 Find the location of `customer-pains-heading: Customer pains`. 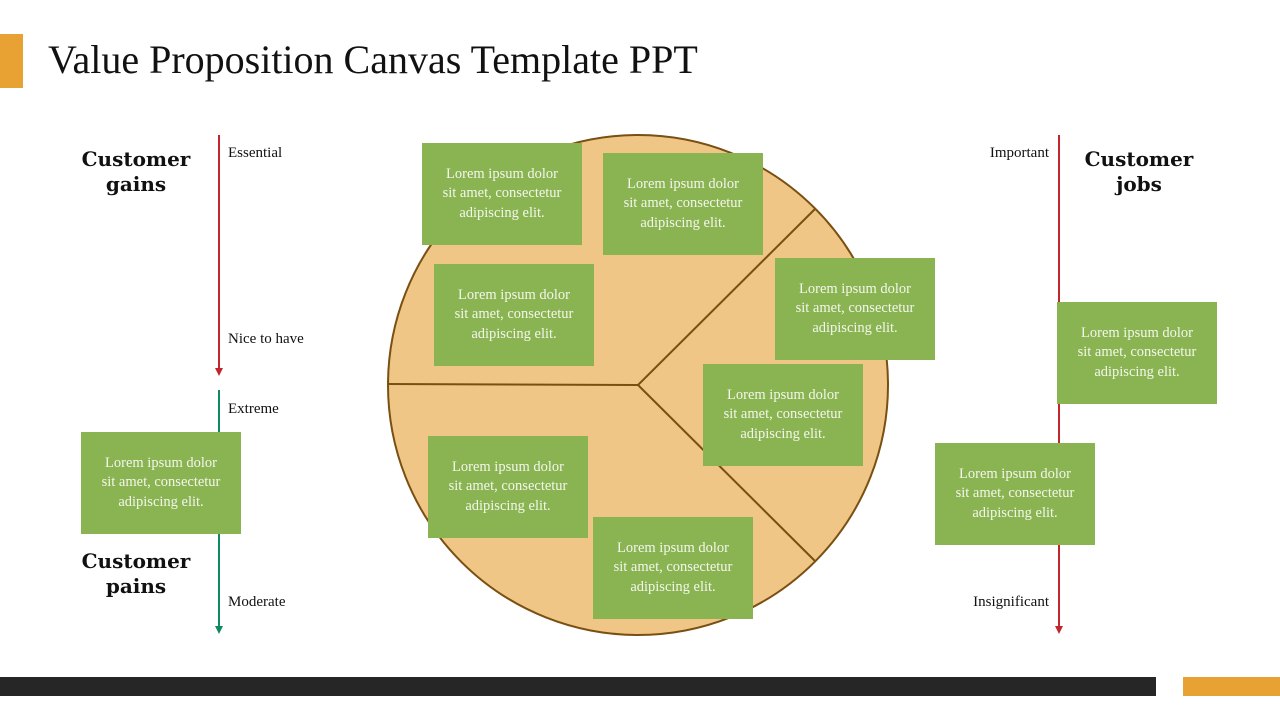

customer-pains-heading: Customer pains is located at coordinates (136, 574).